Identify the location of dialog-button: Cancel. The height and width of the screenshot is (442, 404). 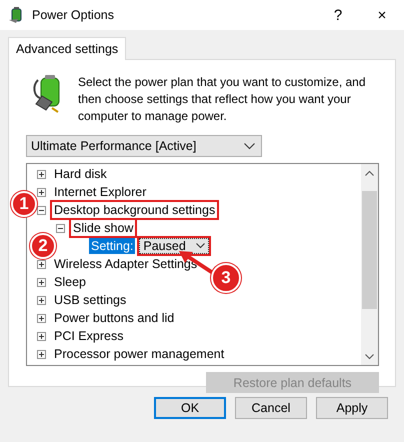
(271, 408).